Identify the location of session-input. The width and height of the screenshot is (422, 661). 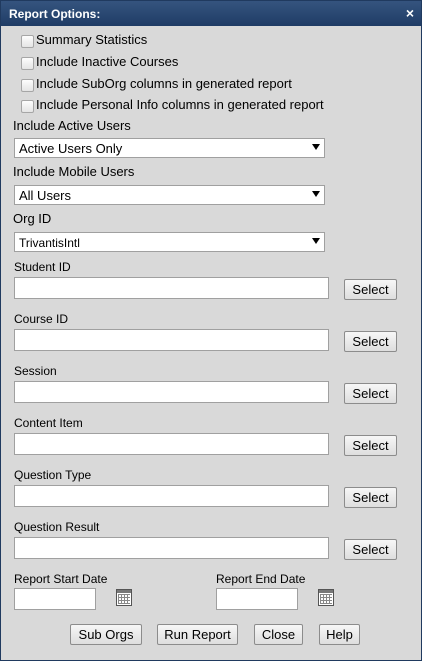
(171, 392).